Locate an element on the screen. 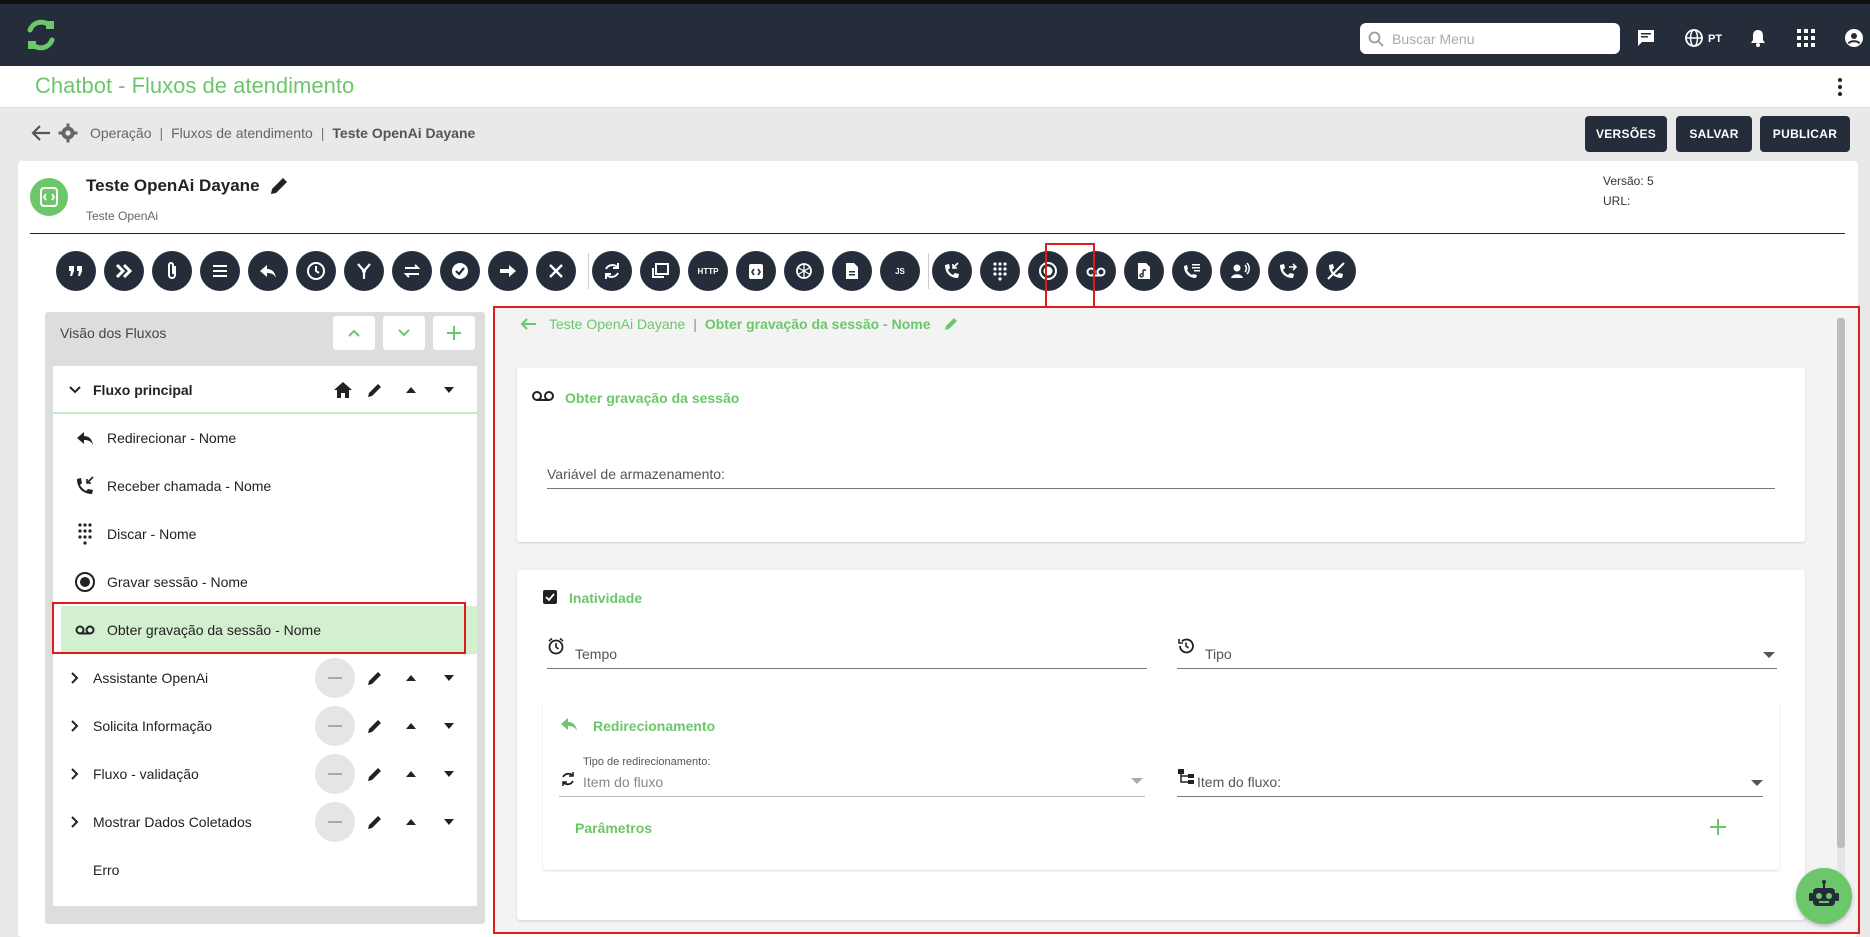 This screenshot has width=1870, height=937. incoming-call-icon is located at coordinates (952, 271).